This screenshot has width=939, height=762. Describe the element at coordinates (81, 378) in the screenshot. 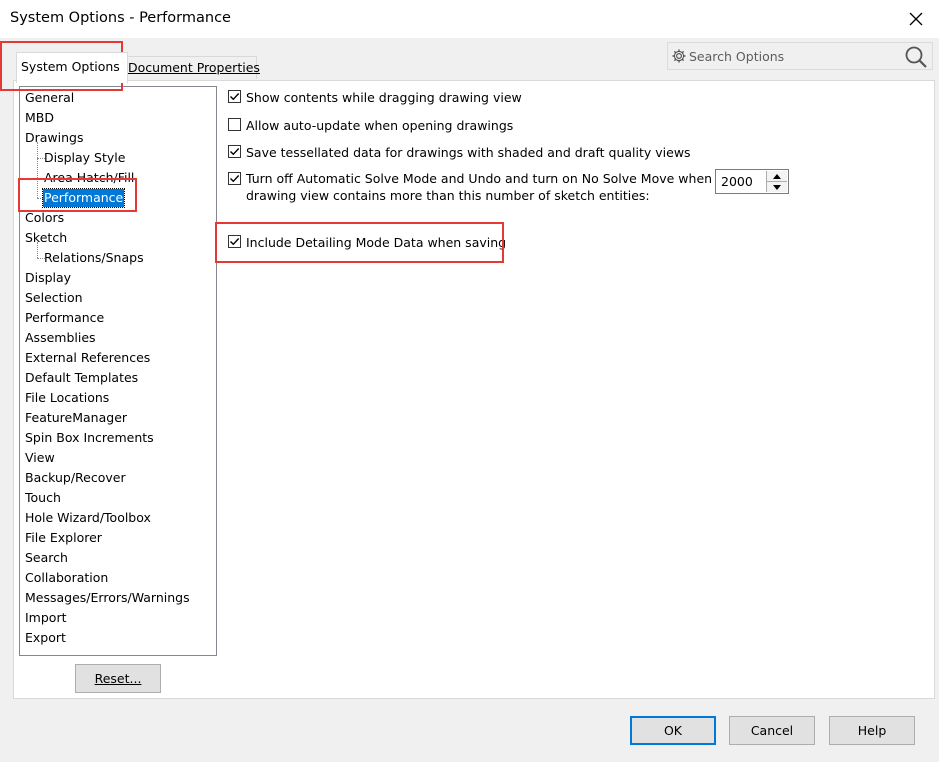

I see `tree-item: Default Templates` at that location.